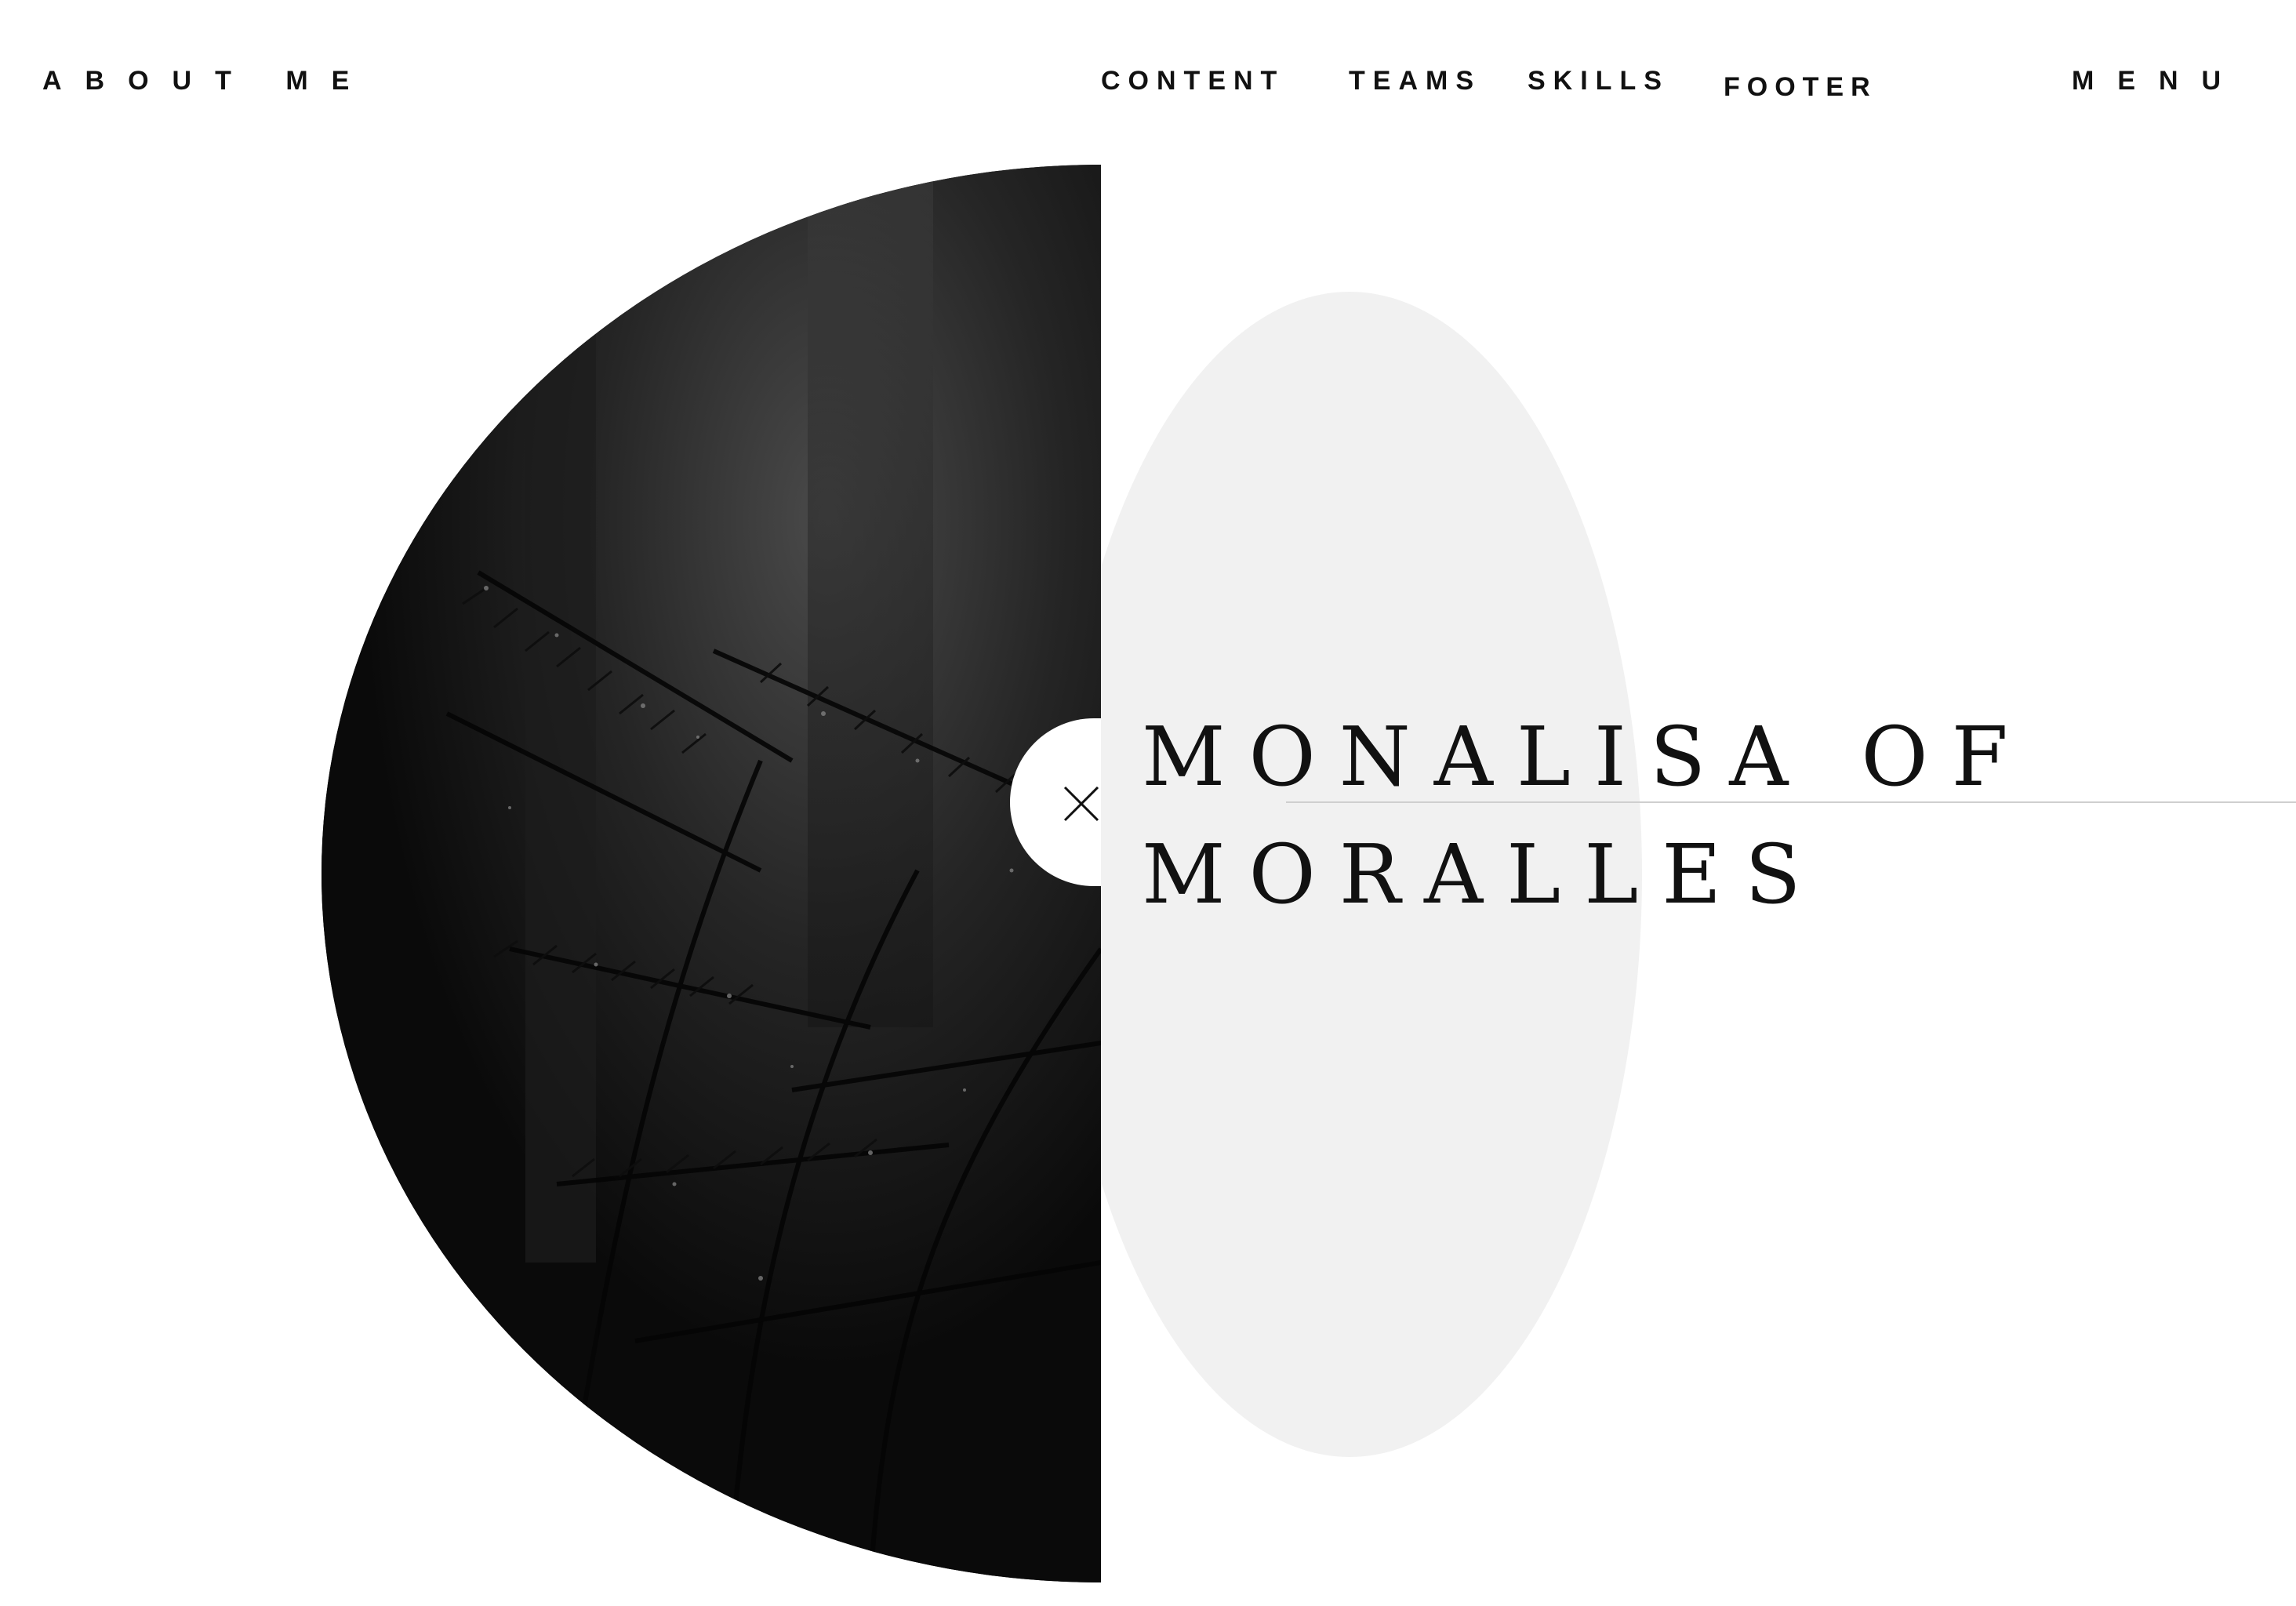  What do you see at coordinates (1800, 87) in the screenshot?
I see `nav-link-footer: FOOTER` at bounding box center [1800, 87].